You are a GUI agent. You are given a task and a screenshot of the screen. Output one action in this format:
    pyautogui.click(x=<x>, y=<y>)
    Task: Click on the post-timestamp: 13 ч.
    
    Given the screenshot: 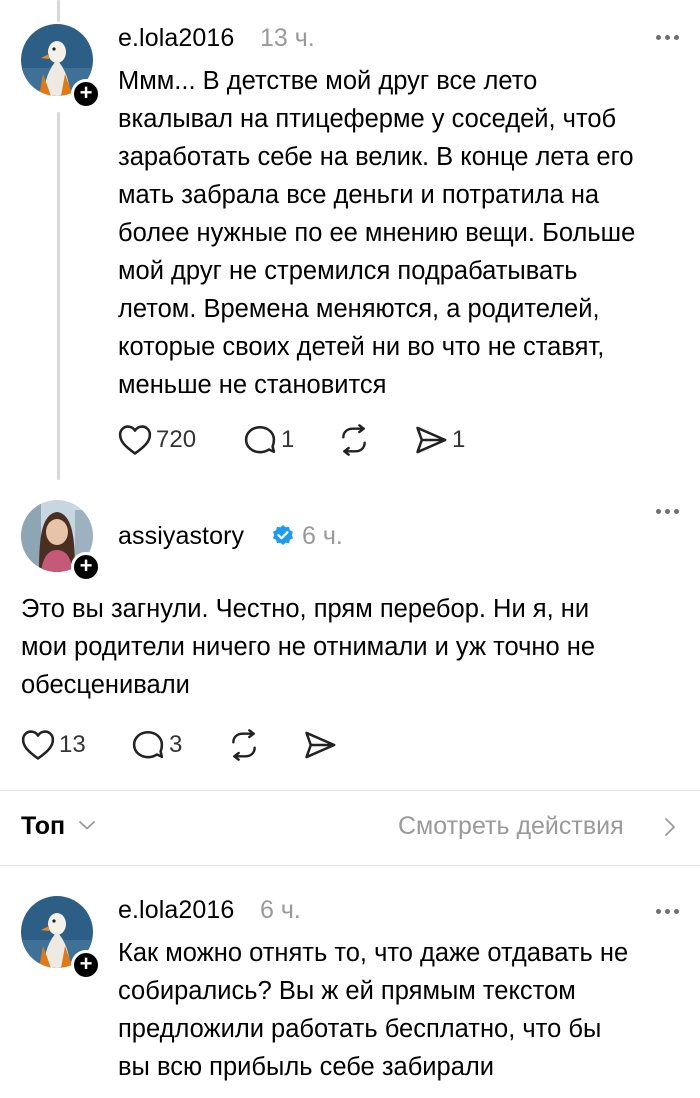 What is the action you would take?
    pyautogui.click(x=287, y=38)
    